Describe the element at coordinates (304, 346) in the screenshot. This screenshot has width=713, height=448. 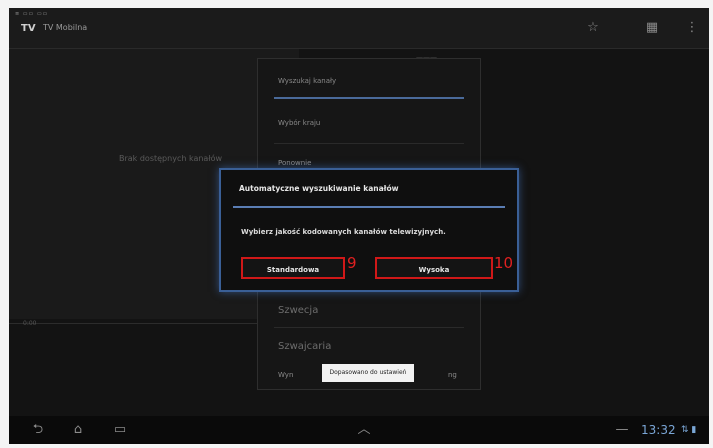
I see `country-item-switzerland: Szwajcaria` at that location.